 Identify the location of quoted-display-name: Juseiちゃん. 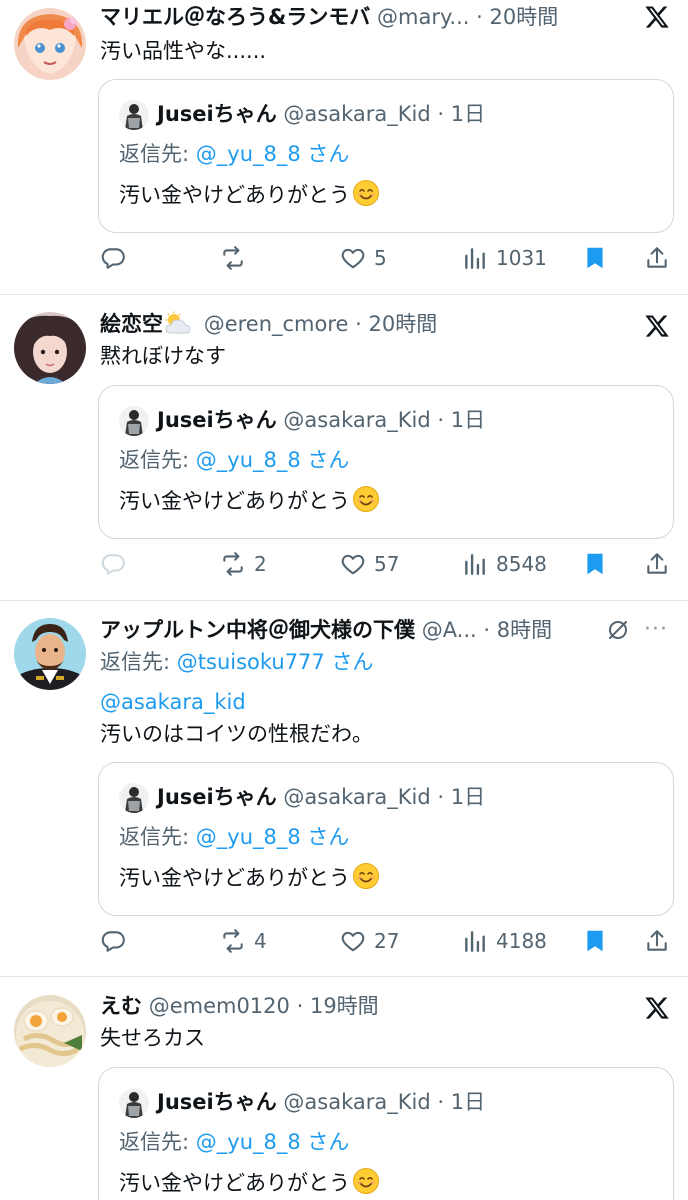
(217, 420).